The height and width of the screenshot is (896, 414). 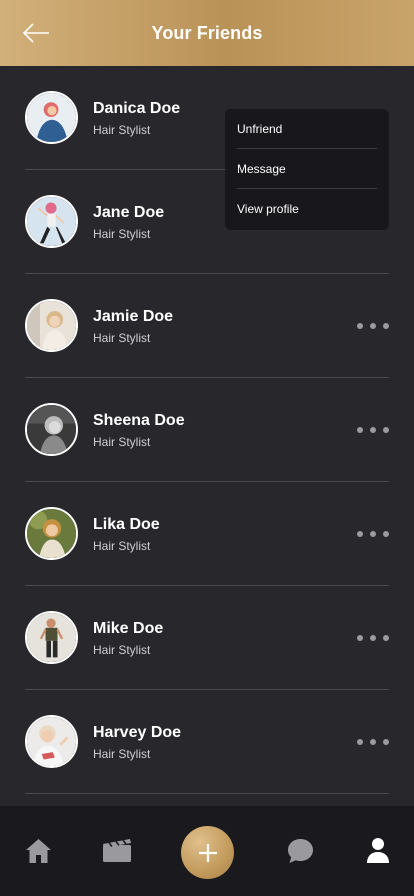 I want to click on tab-messages, so click(x=300, y=853).